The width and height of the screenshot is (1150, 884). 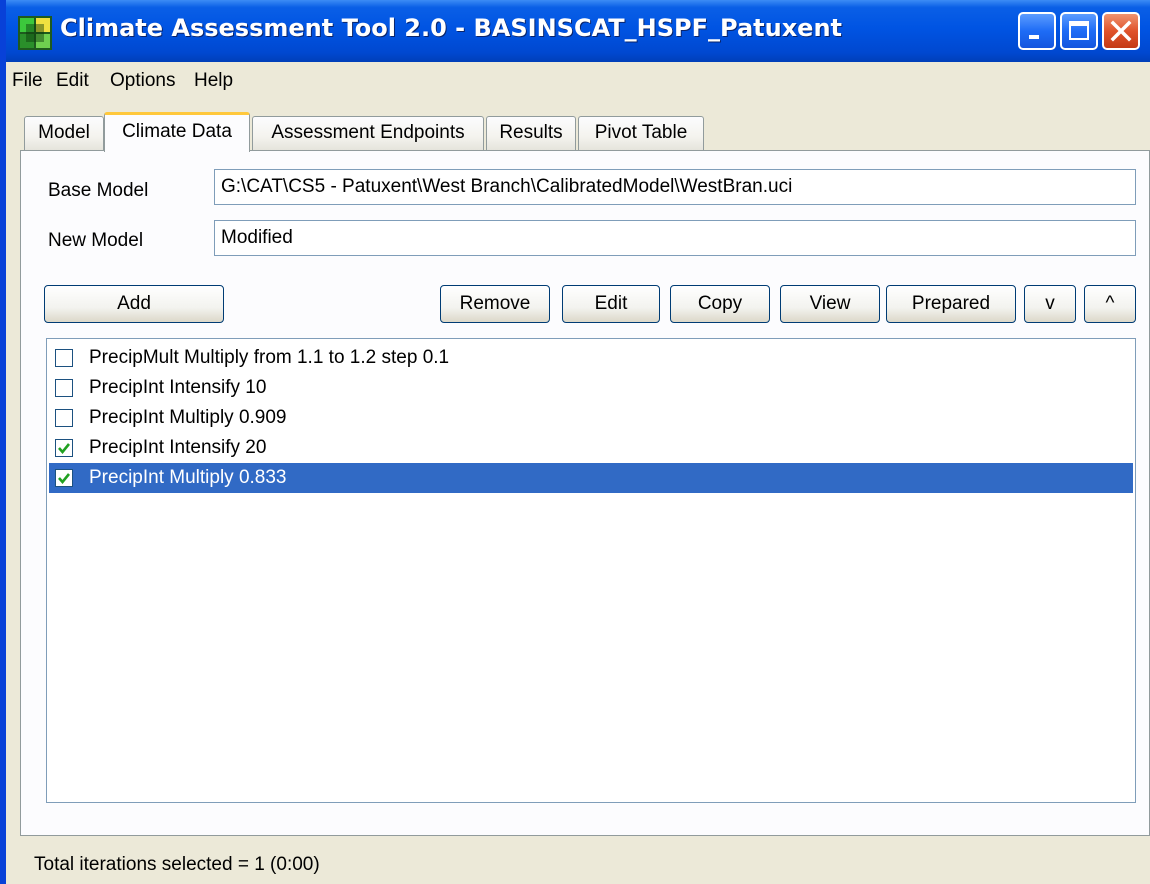 I want to click on new-model-field: Modified, so click(x=675, y=238).